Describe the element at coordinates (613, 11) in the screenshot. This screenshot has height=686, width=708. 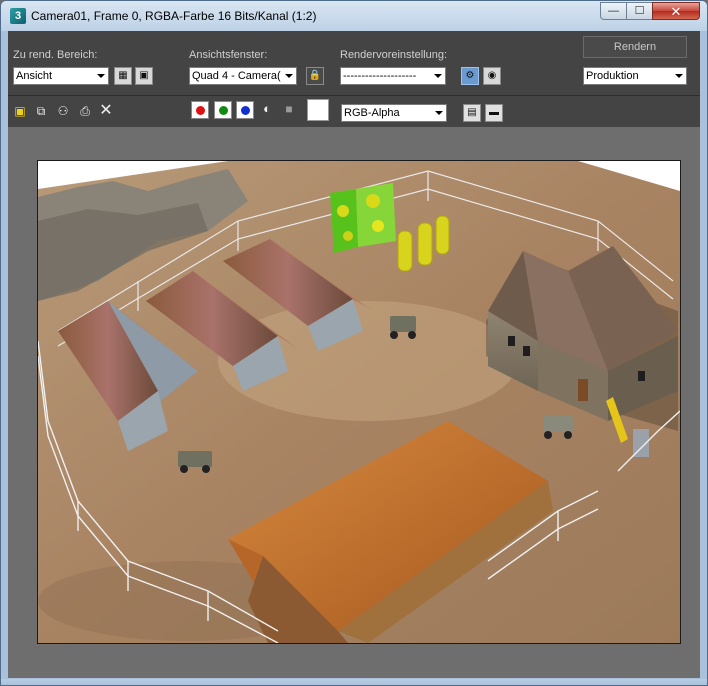
I see `minimize-button: —` at that location.